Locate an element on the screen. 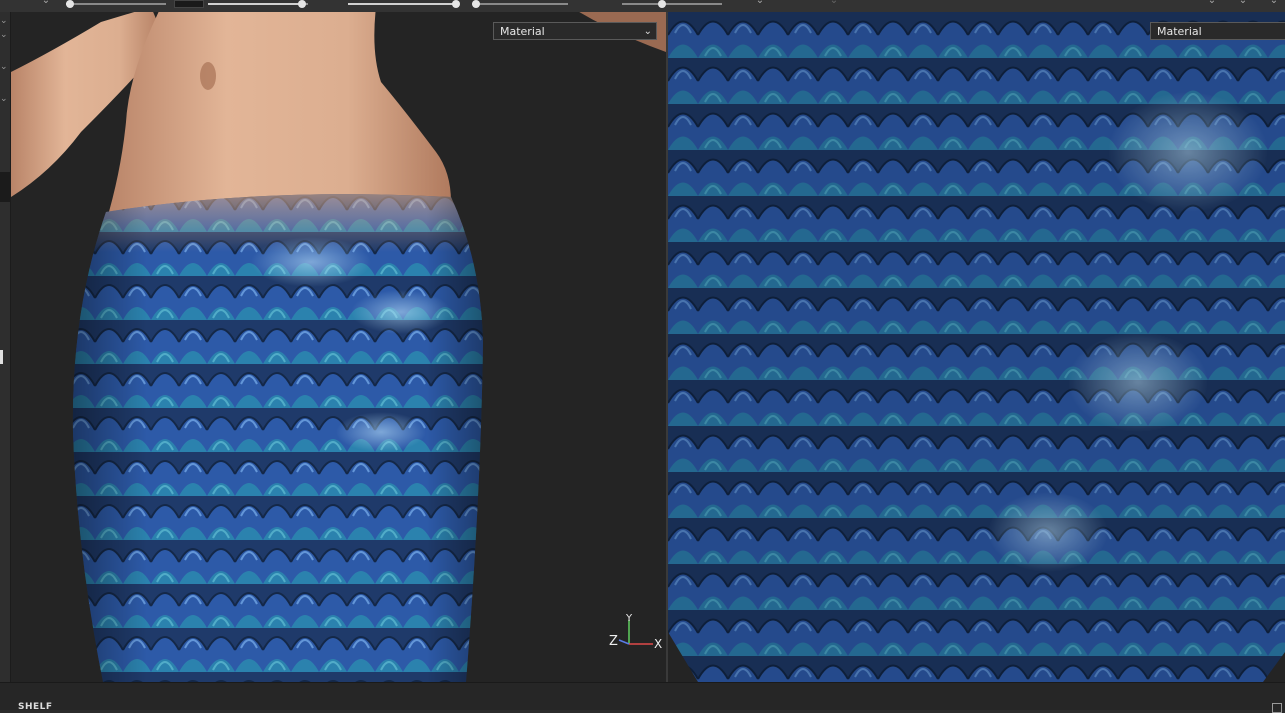 This screenshot has width=1285, height=713. material-dropdown: Material is located at coordinates (1217, 31).